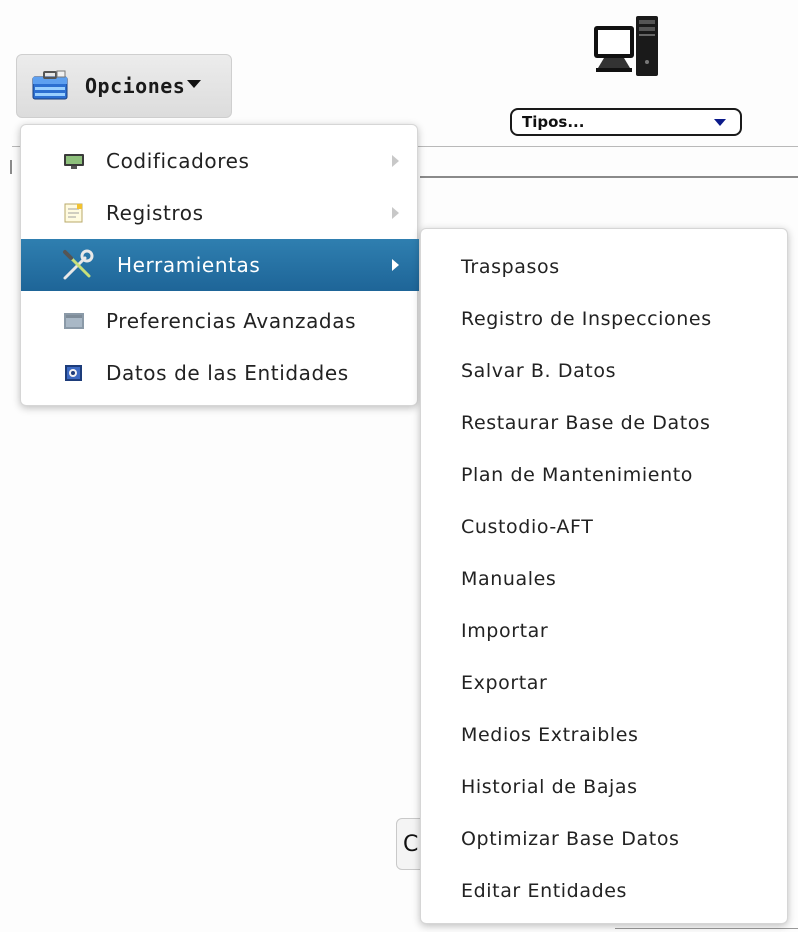  What do you see at coordinates (231, 321) in the screenshot?
I see `menu-item-label: Preferencias Avanzadas` at bounding box center [231, 321].